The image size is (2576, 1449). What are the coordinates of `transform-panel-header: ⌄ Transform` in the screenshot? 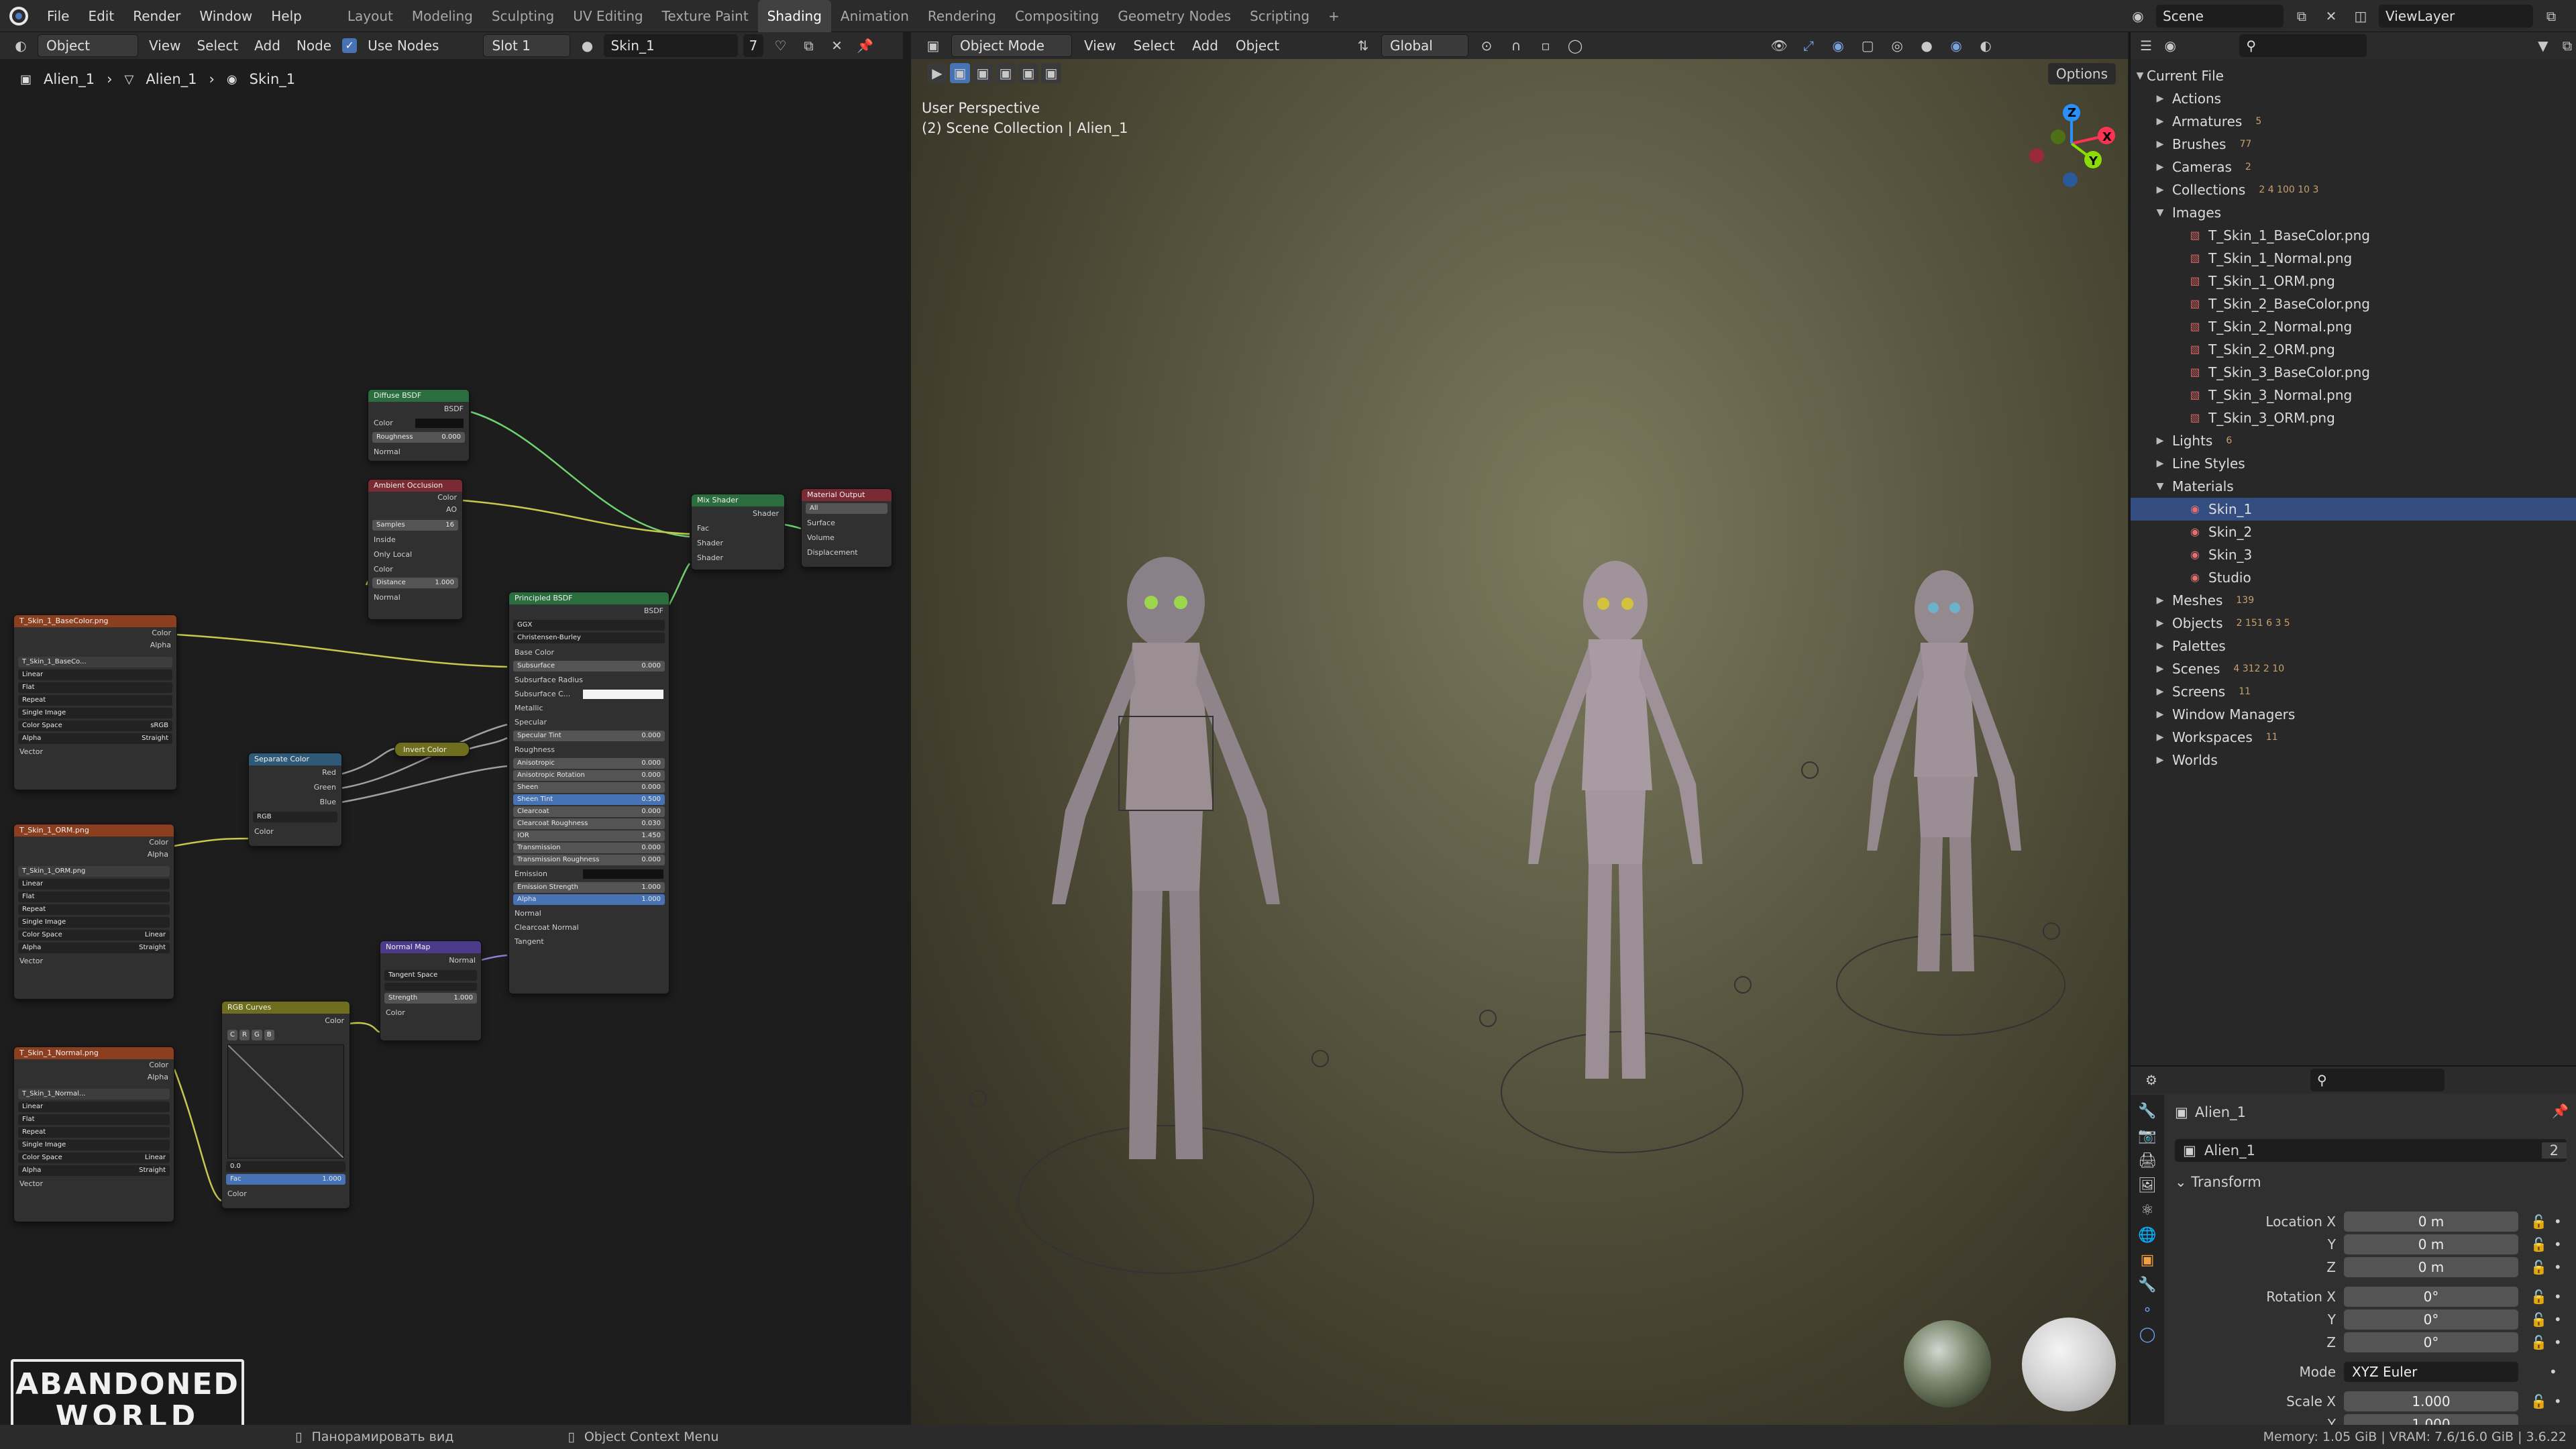 It's located at (2218, 1182).